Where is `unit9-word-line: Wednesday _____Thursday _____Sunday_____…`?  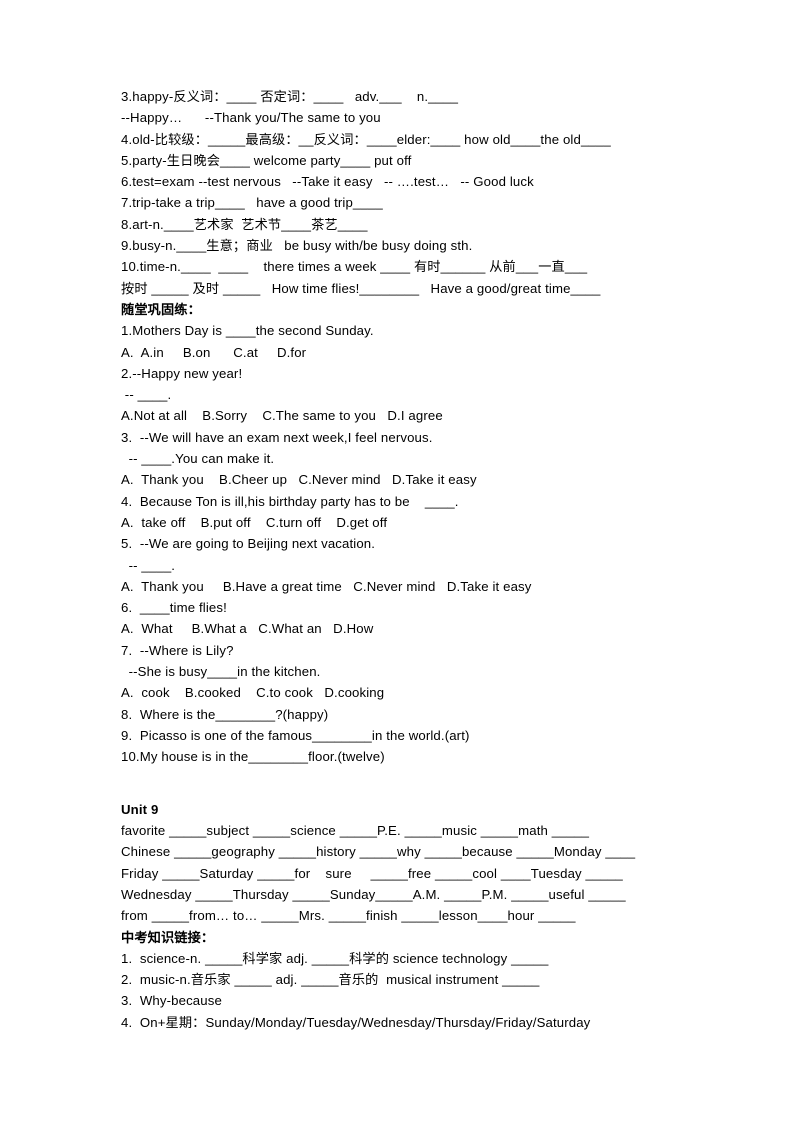
unit9-word-line: Wednesday _____Thursday _____Sunday_____… is located at coordinates (373, 894).